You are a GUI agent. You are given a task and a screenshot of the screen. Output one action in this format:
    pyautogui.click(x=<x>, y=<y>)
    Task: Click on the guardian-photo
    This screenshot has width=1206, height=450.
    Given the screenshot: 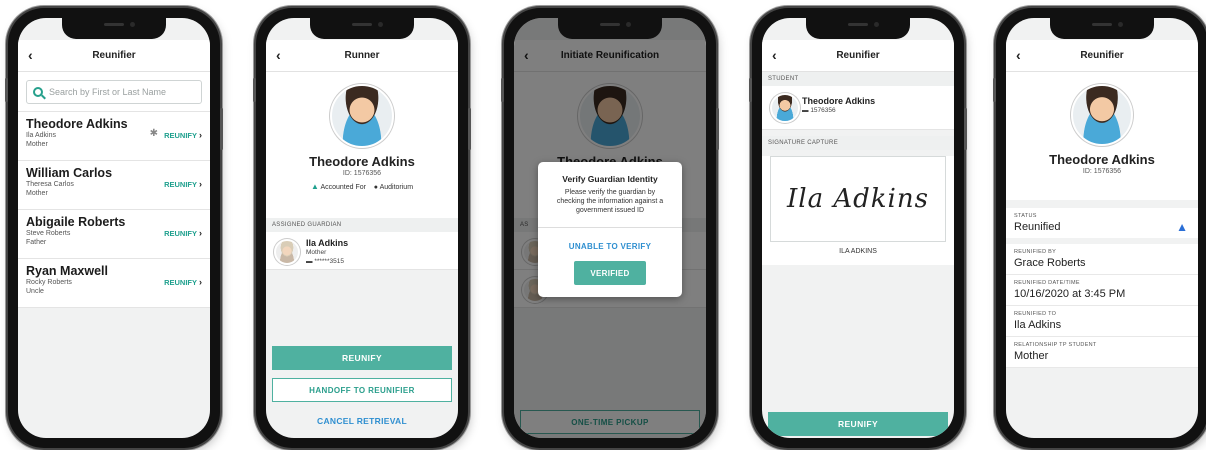 What is the action you would take?
    pyautogui.click(x=287, y=252)
    